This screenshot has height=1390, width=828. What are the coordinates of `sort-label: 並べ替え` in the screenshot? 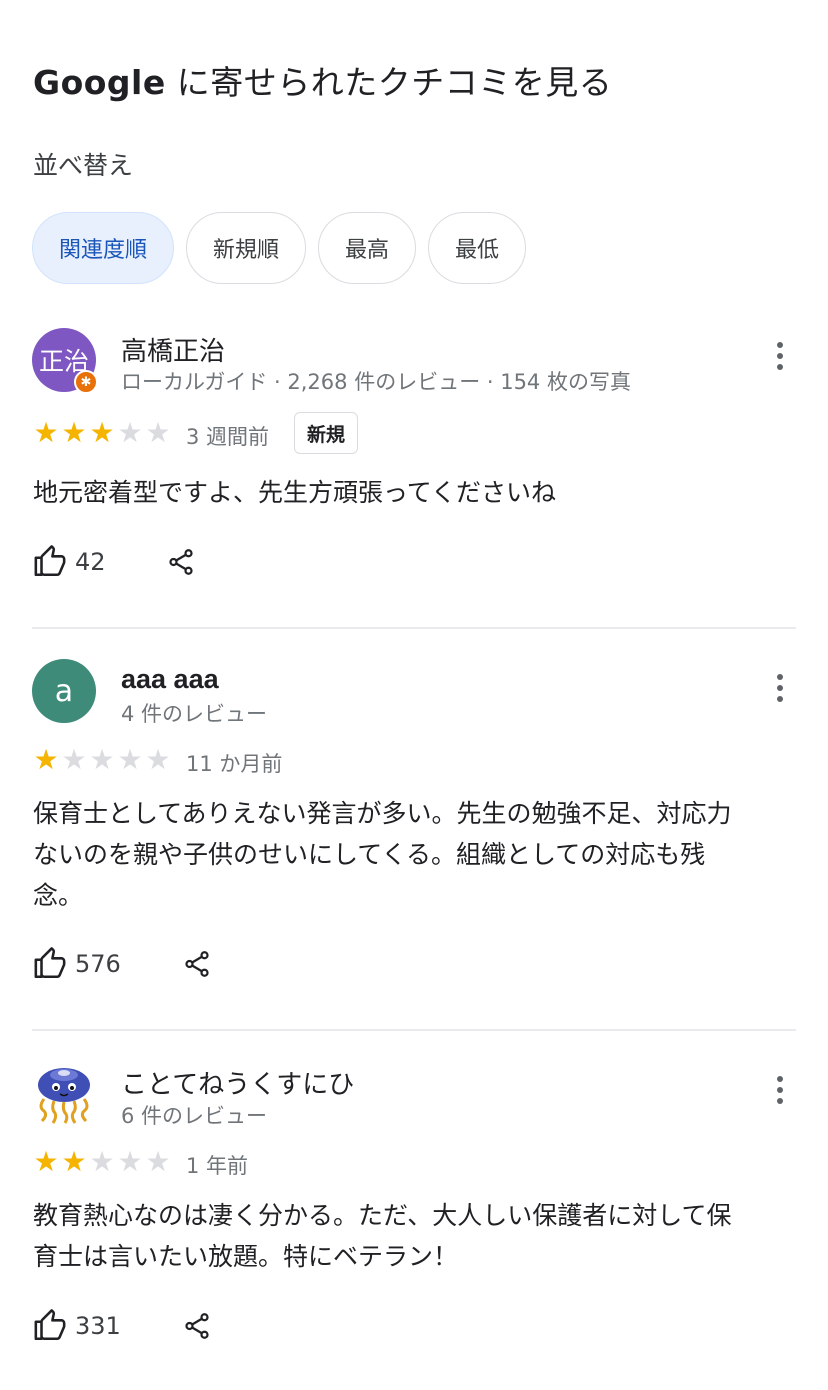 It's located at (83, 165).